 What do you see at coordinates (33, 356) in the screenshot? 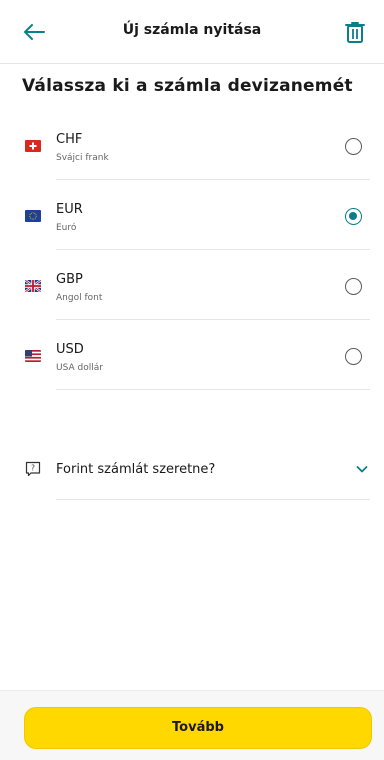
I see `us-flag-icon` at bounding box center [33, 356].